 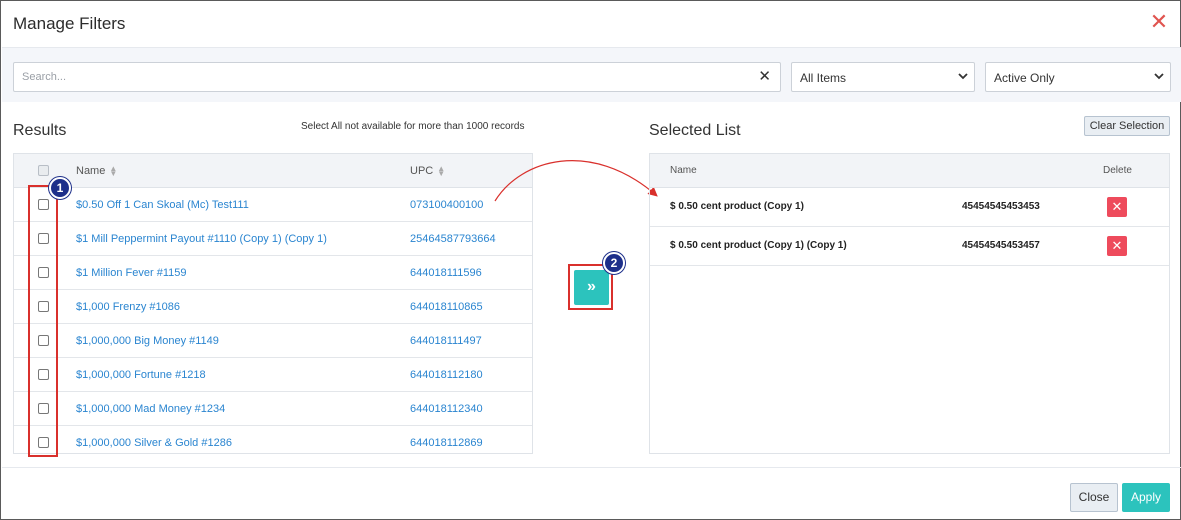 I want to click on checkbox-column-highlight, so click(x=43, y=321).